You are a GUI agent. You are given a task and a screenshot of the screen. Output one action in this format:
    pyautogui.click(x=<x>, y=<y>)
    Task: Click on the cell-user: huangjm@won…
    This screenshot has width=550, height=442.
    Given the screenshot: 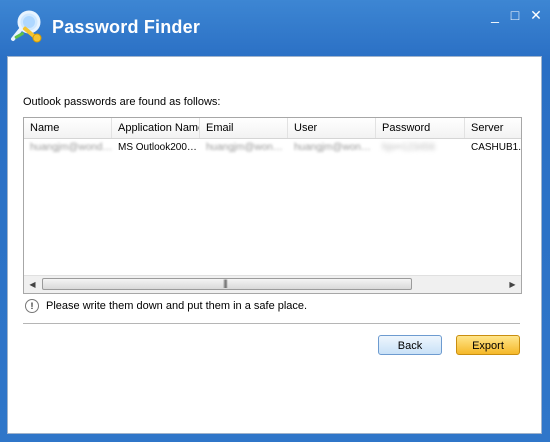 What is the action you would take?
    pyautogui.click(x=332, y=147)
    